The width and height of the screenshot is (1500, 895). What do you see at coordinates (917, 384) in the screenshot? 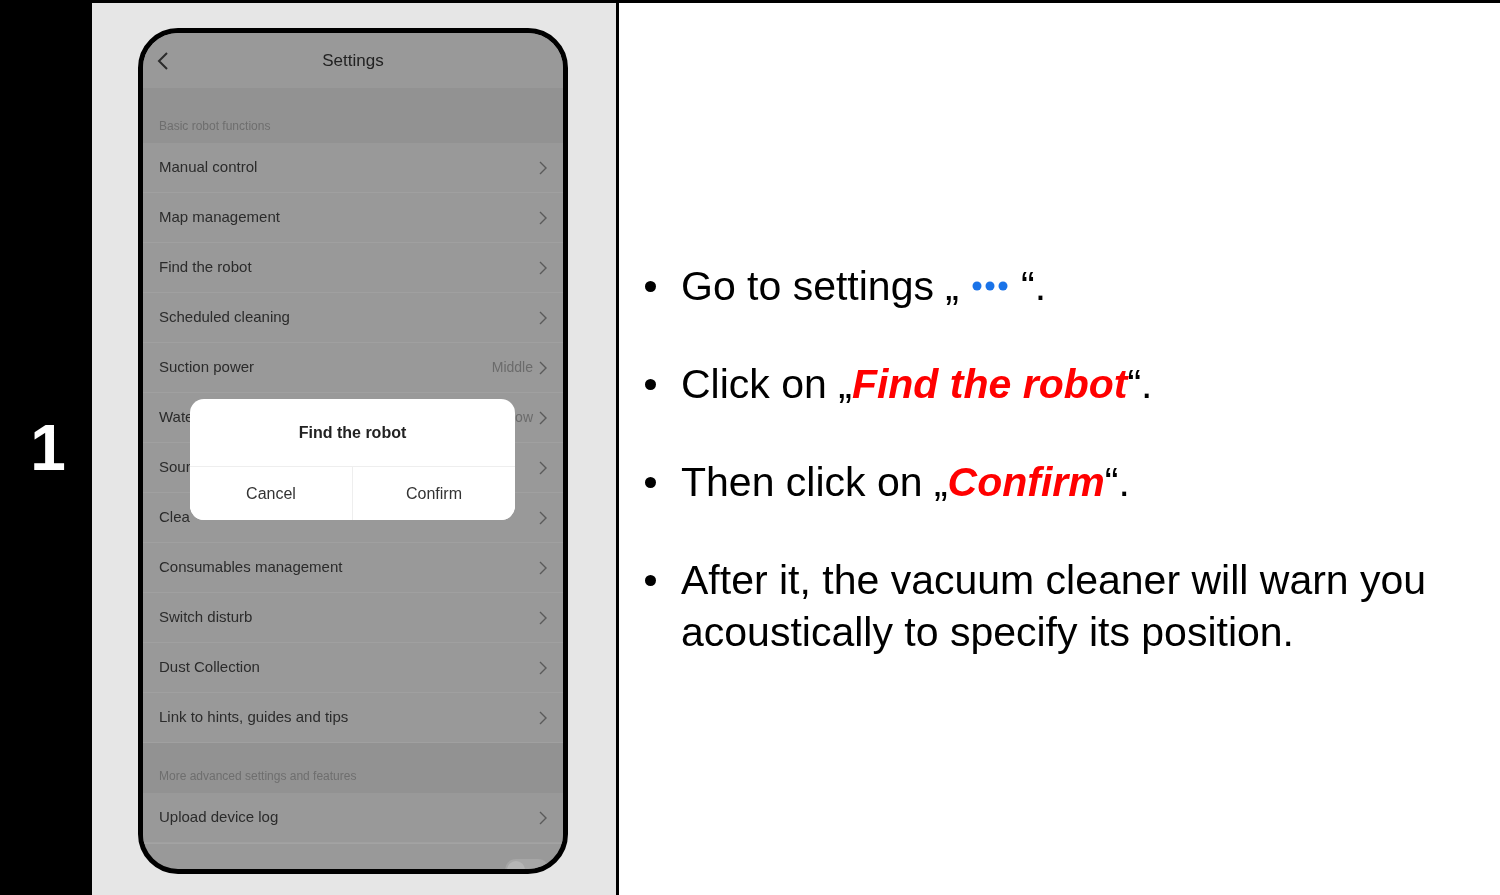
I see `instruction-text: Click on „Find the robot“.` at bounding box center [917, 384].